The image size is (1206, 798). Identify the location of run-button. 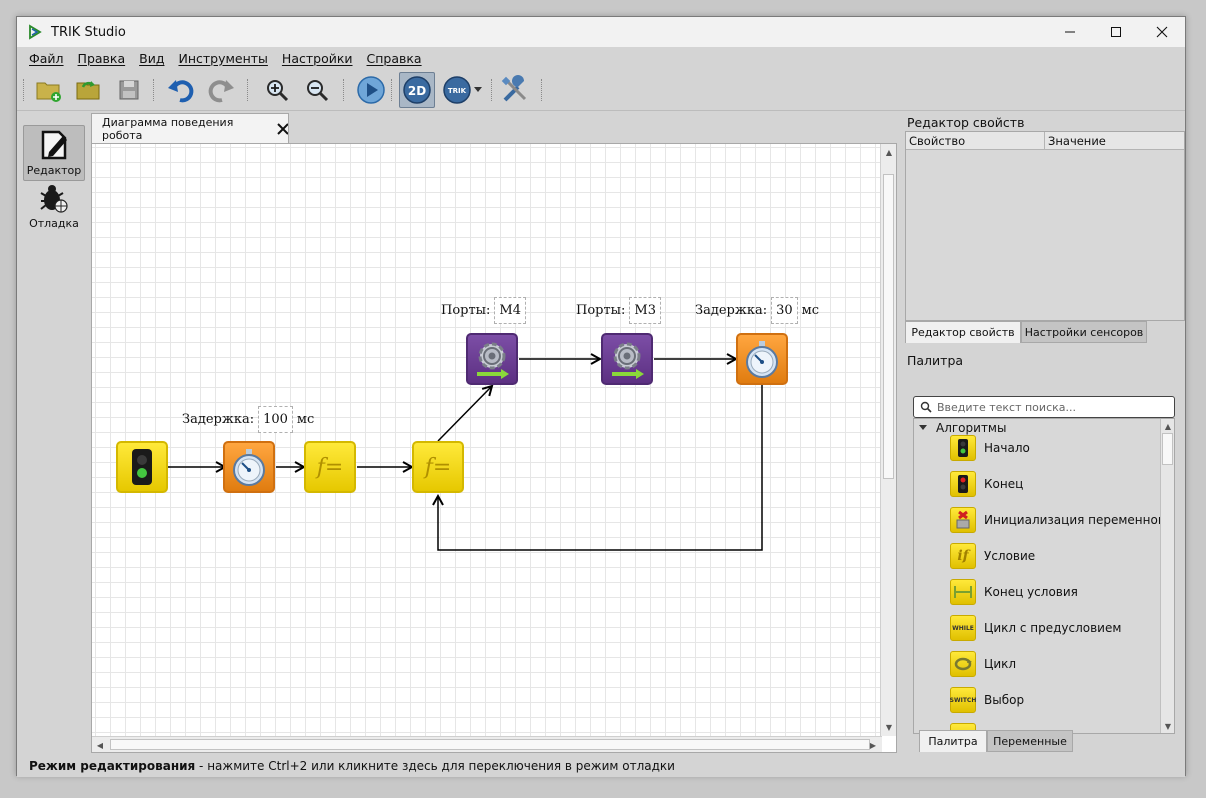
(371, 90).